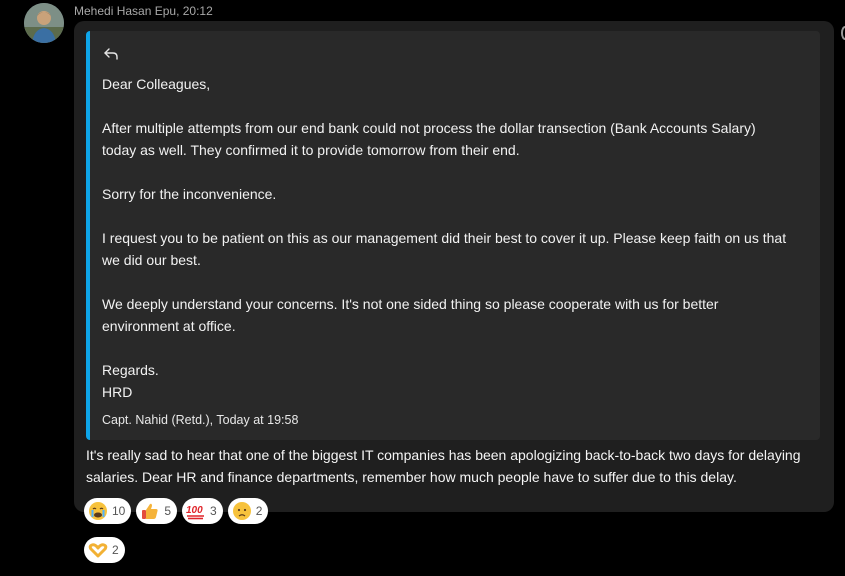  What do you see at coordinates (156, 84) in the screenshot?
I see `quote-paragraph: Dear Colleagues,` at bounding box center [156, 84].